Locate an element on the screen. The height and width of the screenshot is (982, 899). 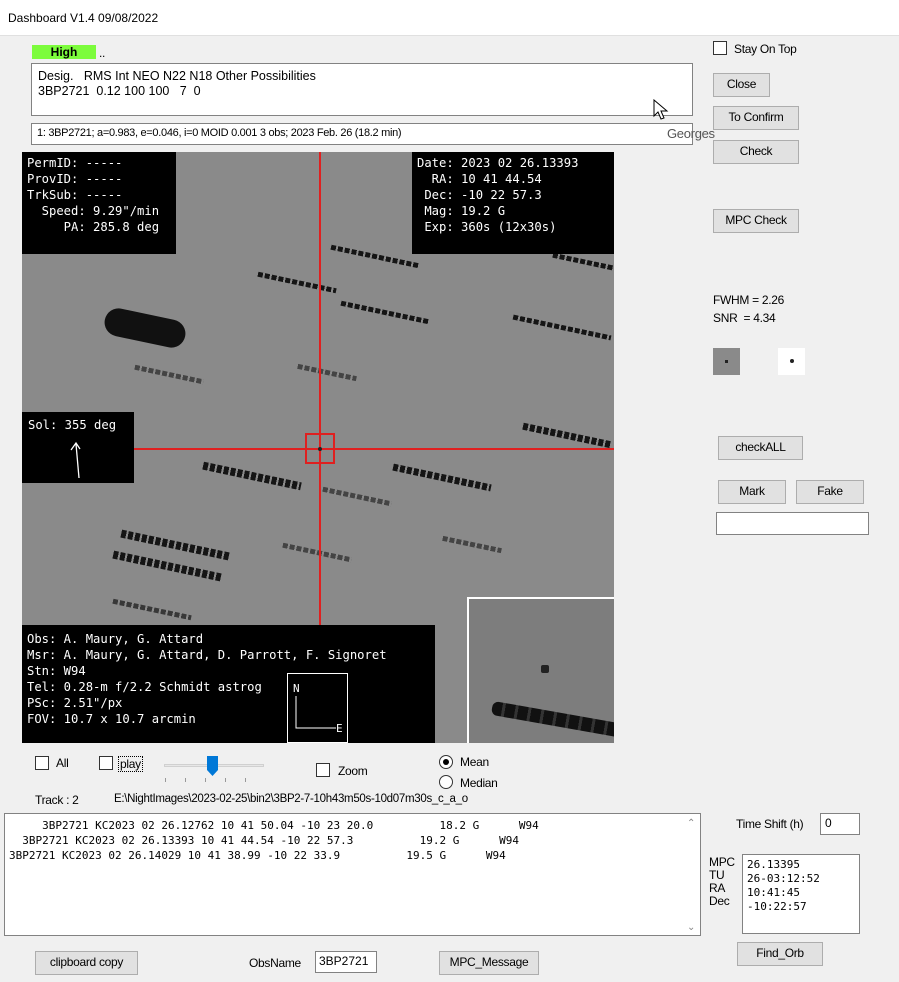
track-label: Track : 2 is located at coordinates (57, 800).